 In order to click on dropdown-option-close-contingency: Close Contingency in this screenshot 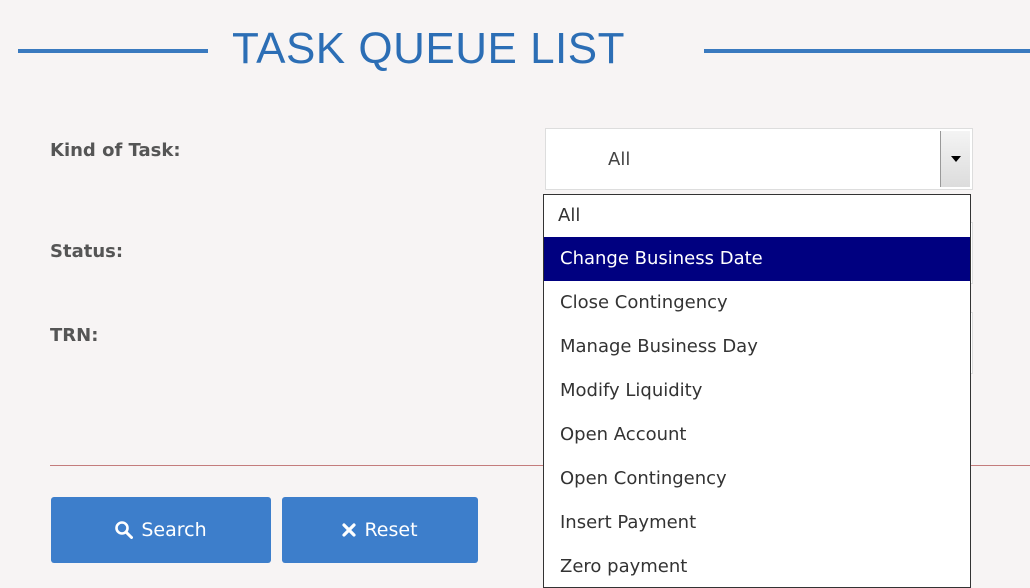, I will do `click(757, 303)`.